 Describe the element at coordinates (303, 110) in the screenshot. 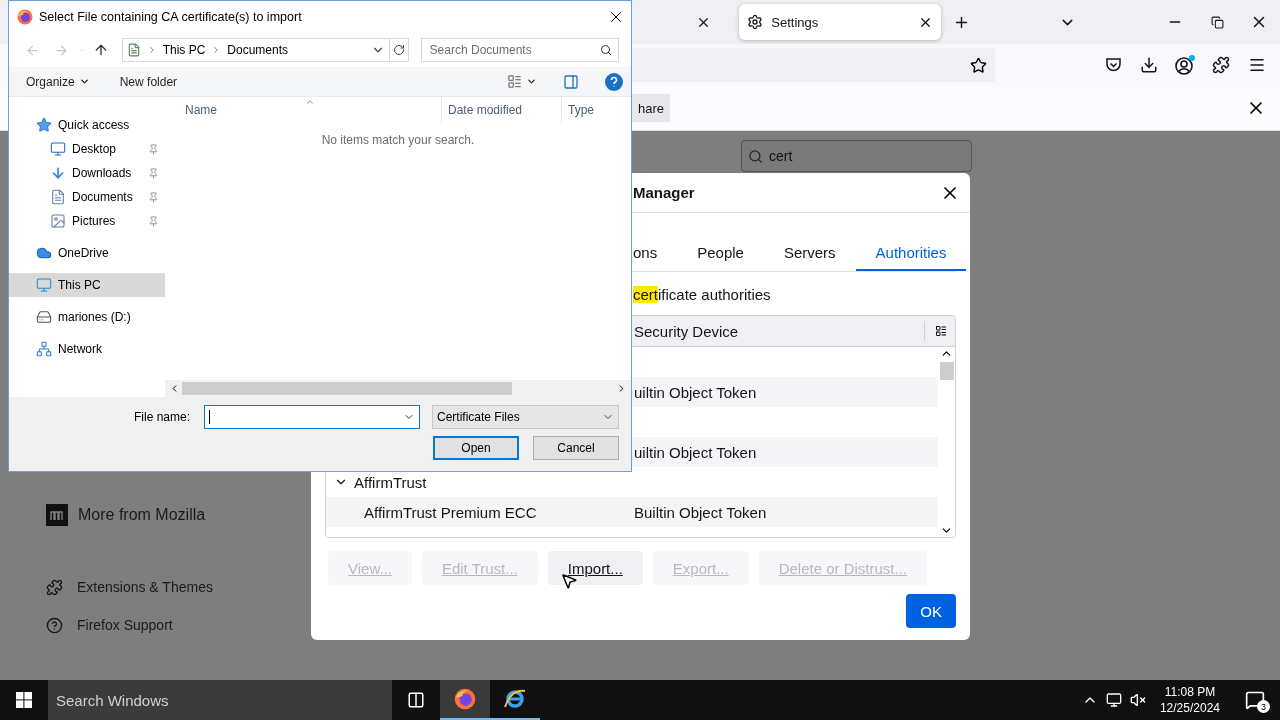

I see `column-header: Name` at that location.